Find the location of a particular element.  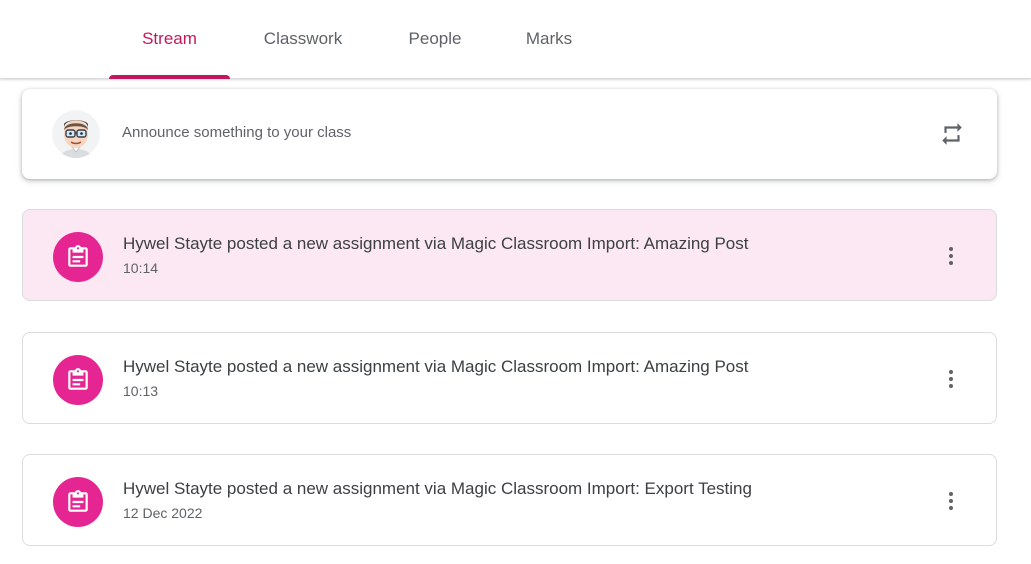

tab-people-label: People is located at coordinates (435, 38).